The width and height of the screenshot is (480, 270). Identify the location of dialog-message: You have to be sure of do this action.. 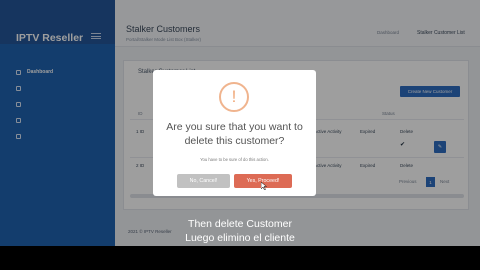
(234, 159).